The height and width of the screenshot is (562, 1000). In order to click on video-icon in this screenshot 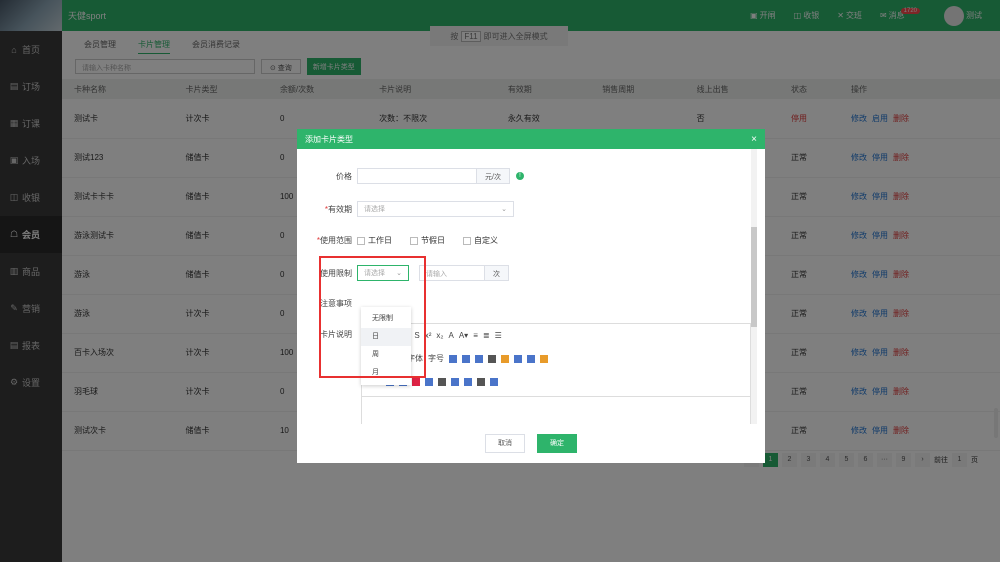, I will do `click(518, 358)`.